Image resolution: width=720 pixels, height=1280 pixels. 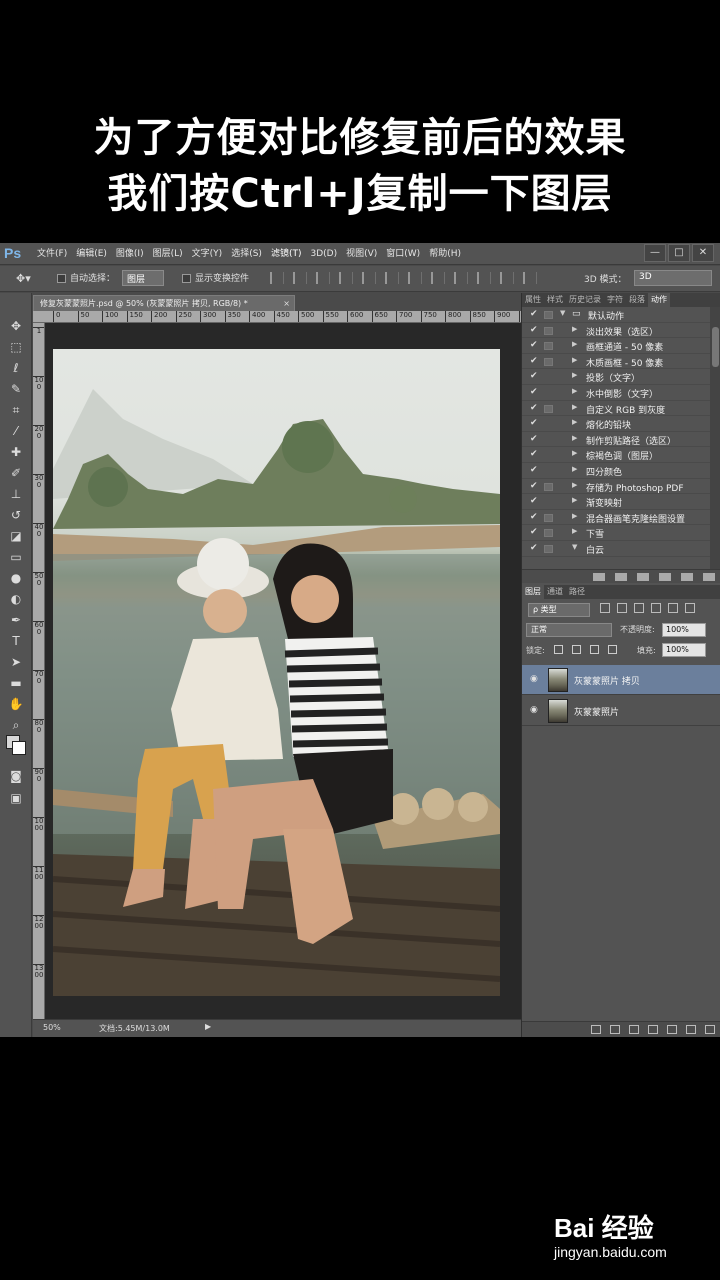 What do you see at coordinates (19, 748) in the screenshot?
I see `background-color-swatch` at bounding box center [19, 748].